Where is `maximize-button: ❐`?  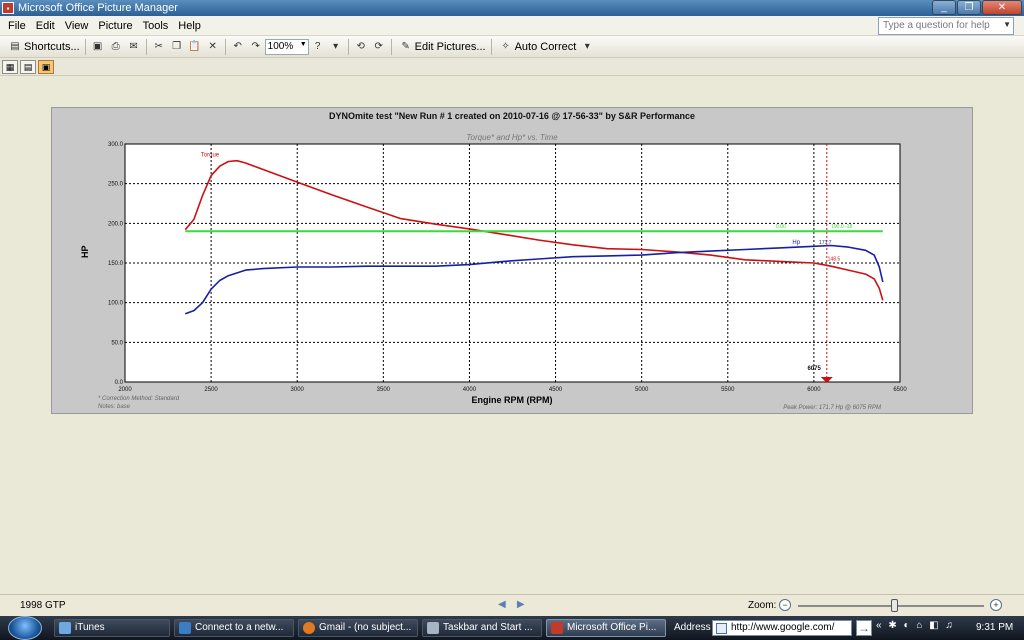 maximize-button: ❐ is located at coordinates (969, 7).